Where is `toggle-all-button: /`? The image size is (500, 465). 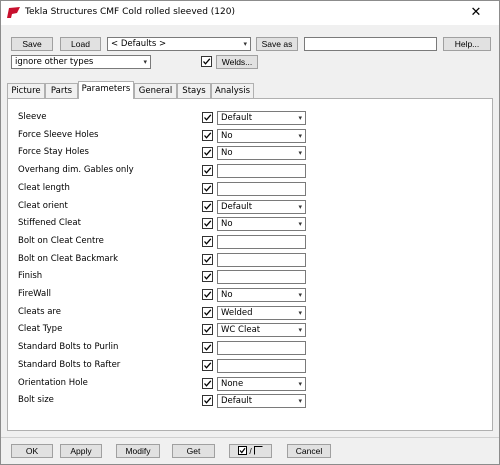
toggle-all-button: / is located at coordinates (250, 451).